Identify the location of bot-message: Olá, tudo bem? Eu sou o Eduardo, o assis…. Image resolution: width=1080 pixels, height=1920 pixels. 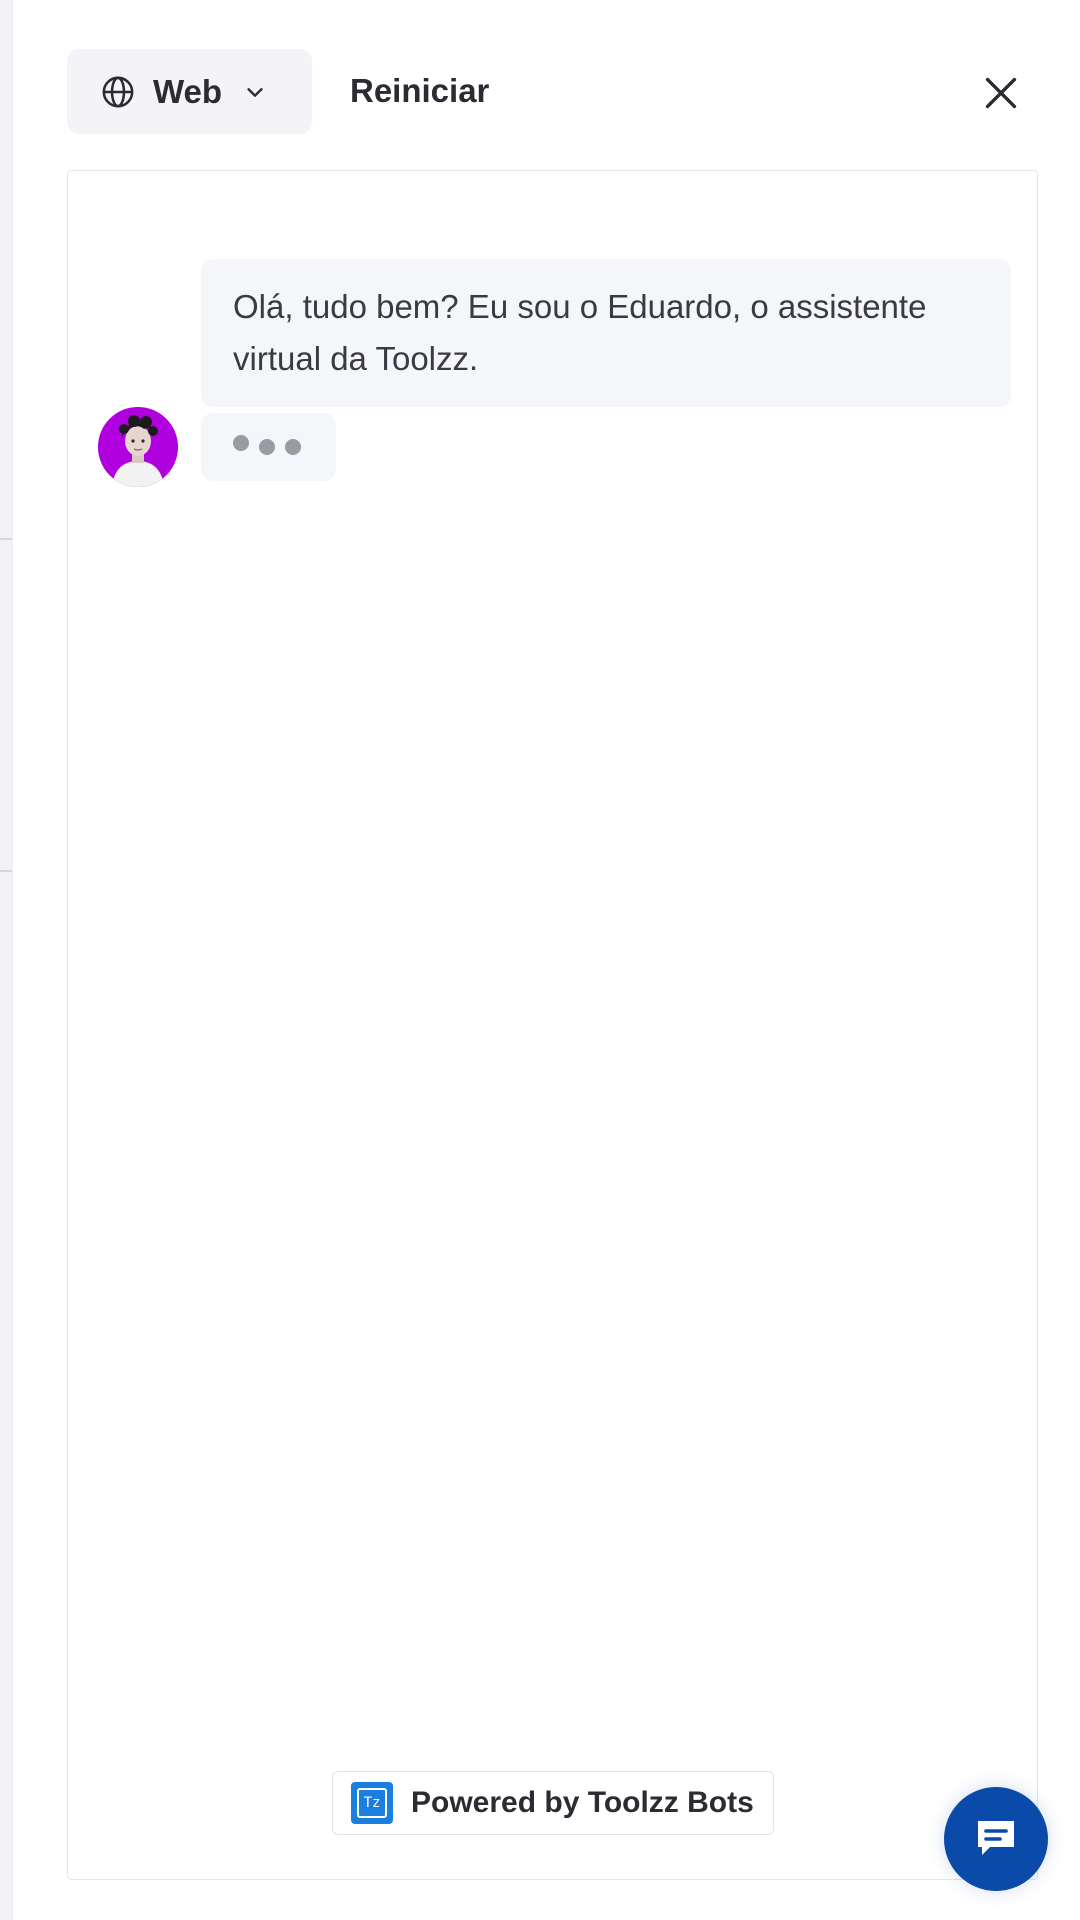
(606, 333).